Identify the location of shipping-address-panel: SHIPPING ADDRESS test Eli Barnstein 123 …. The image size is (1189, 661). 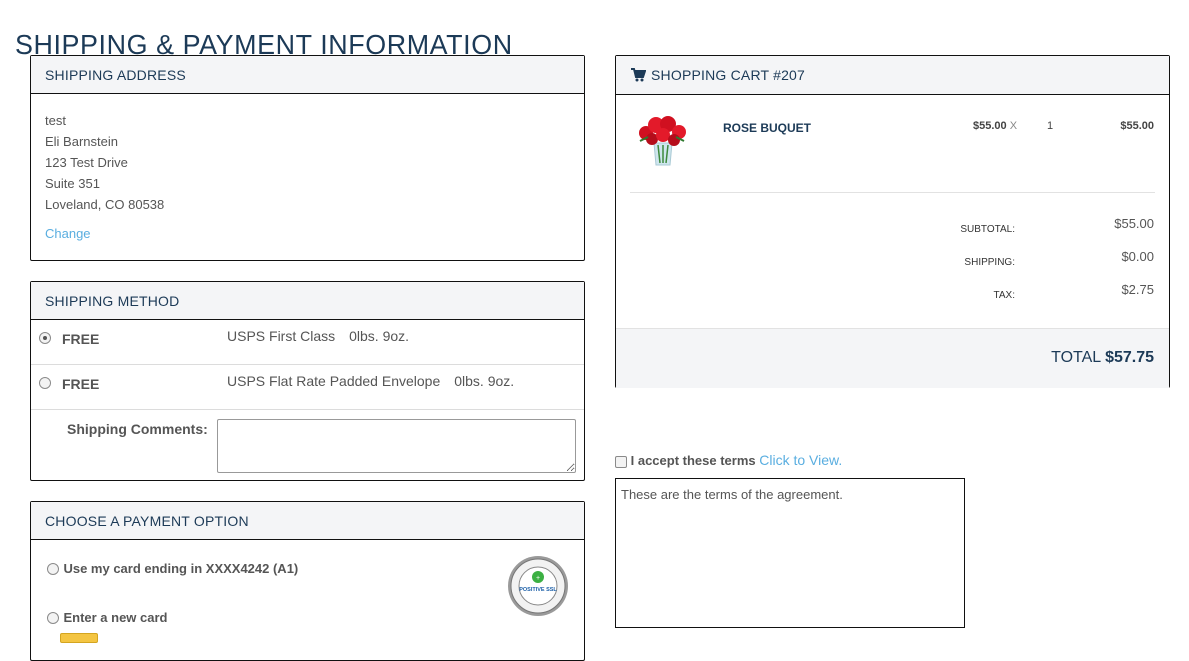
(307, 158).